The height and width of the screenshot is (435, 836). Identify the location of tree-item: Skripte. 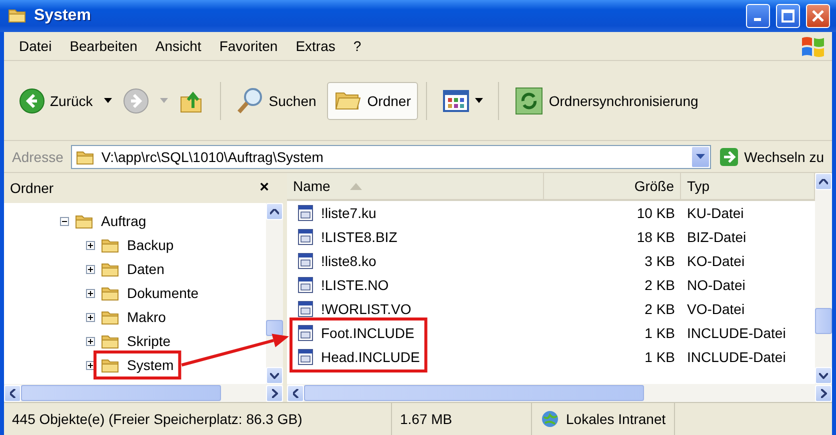
(149, 341).